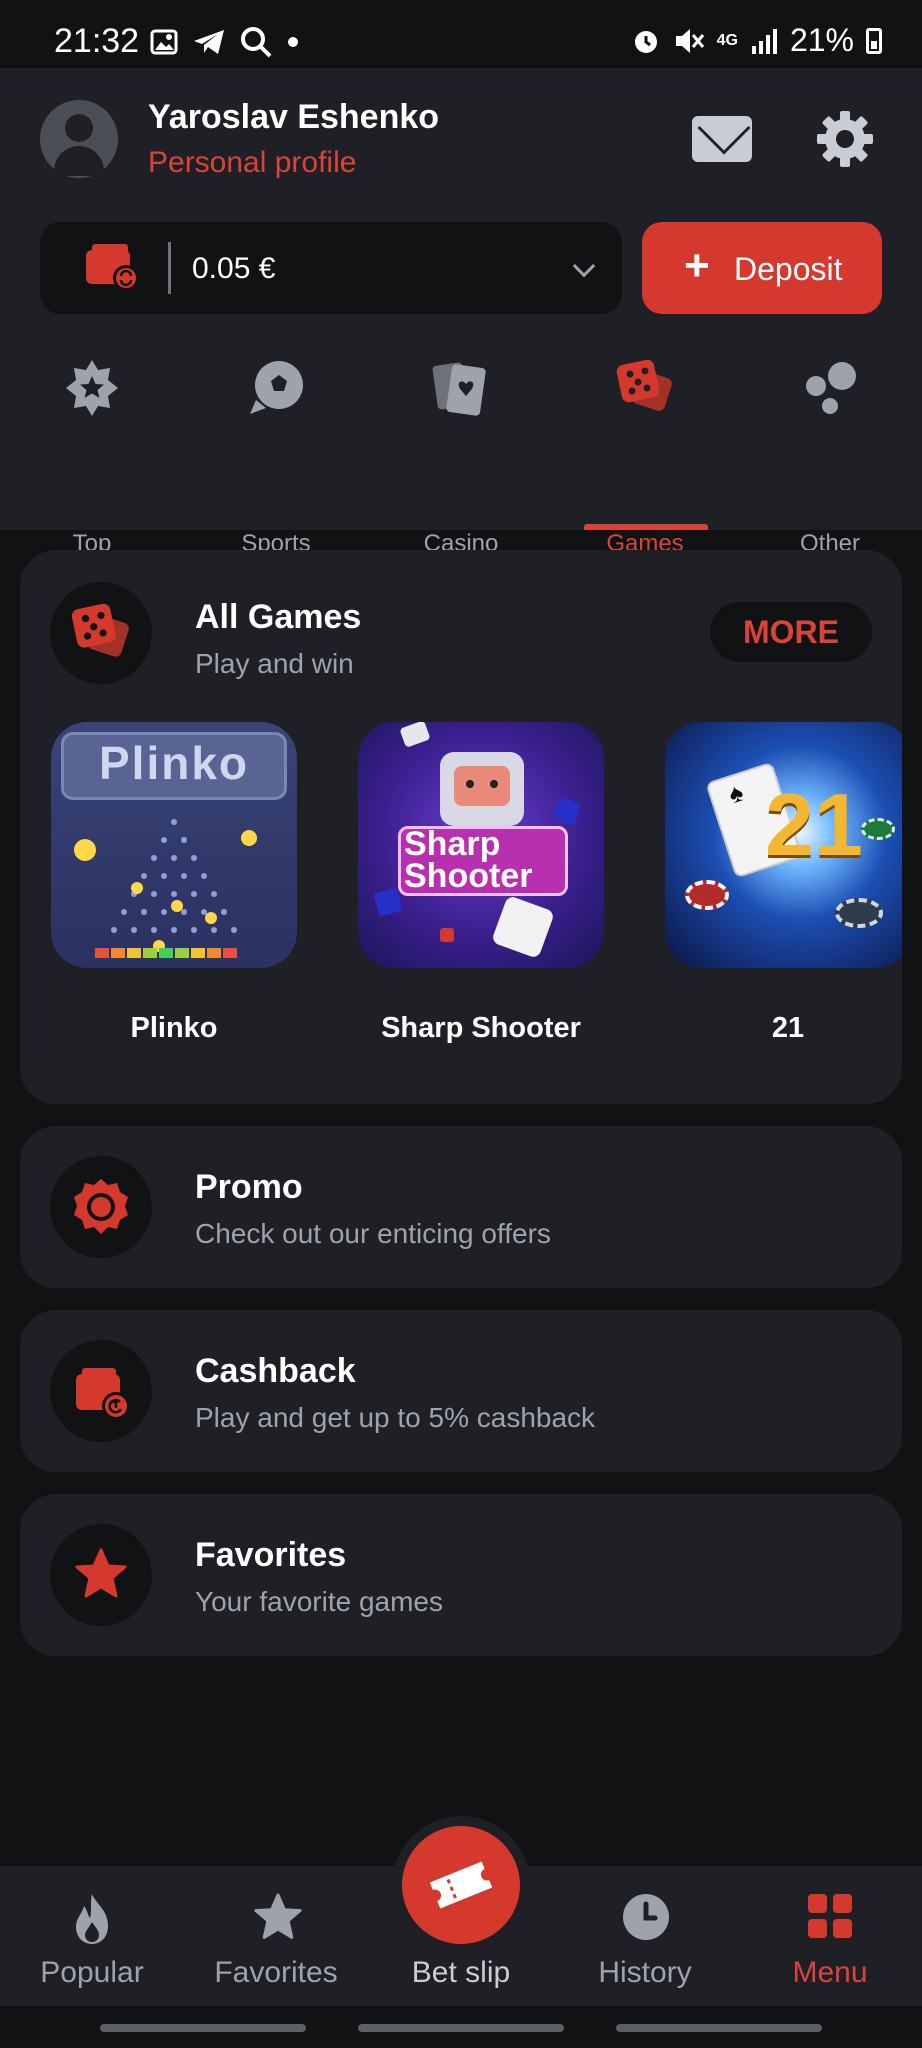 This screenshot has height=2048, width=922. I want to click on game-tile-plinko: Plinko Plinko, so click(174, 883).